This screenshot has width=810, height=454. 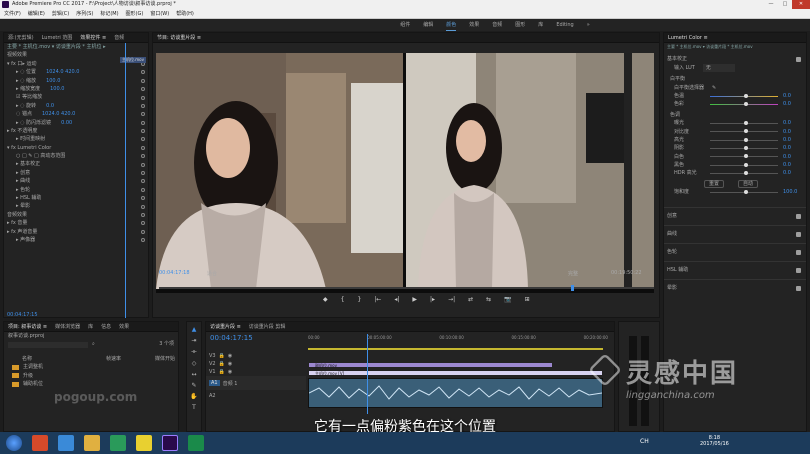 What do you see at coordinates (179, 37) in the screenshot?
I see `tab-program: 节目: 访谈重片段 ≡` at bounding box center [179, 37].